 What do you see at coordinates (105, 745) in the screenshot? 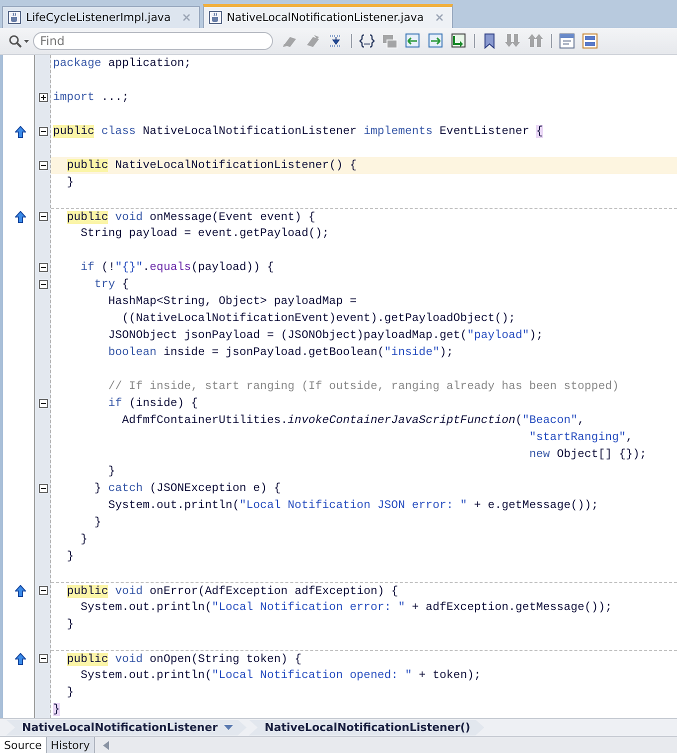
I see `scroll-left-icon` at bounding box center [105, 745].